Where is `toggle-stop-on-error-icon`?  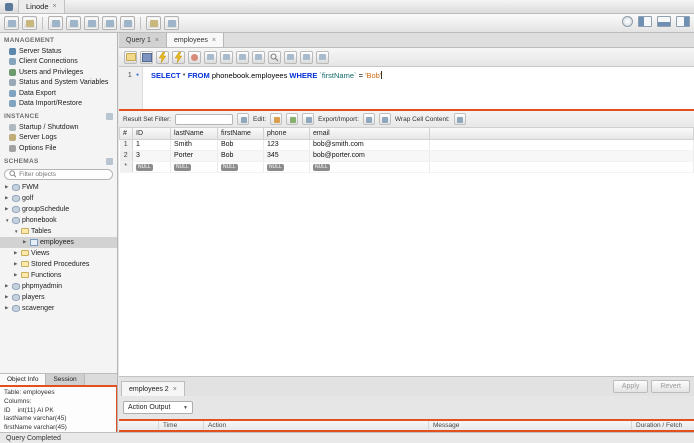 toggle-stop-on-error-icon is located at coordinates (210, 57).